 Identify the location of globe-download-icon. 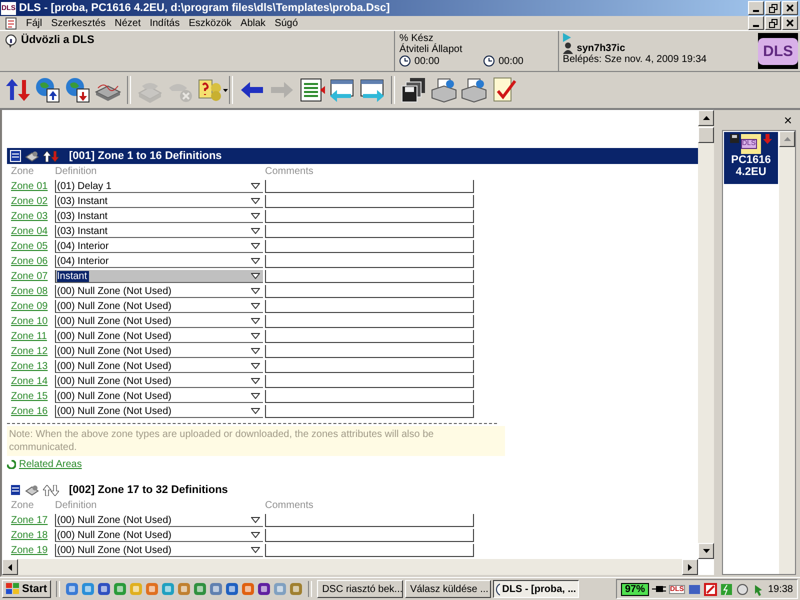
(78, 90).